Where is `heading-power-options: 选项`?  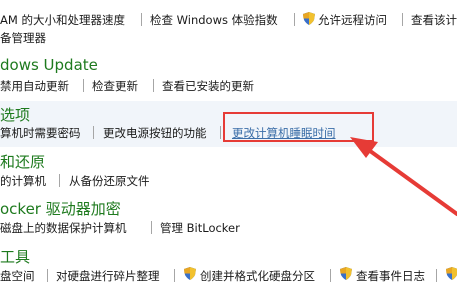
heading-power-options: 选项 is located at coordinates (15, 114).